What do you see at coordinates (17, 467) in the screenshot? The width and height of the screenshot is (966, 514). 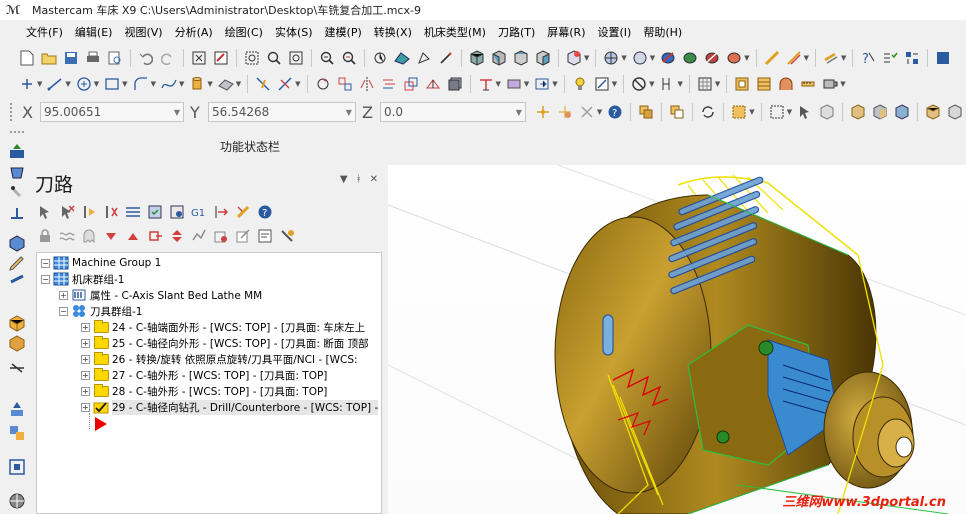 I see `transform-align-icon` at bounding box center [17, 467].